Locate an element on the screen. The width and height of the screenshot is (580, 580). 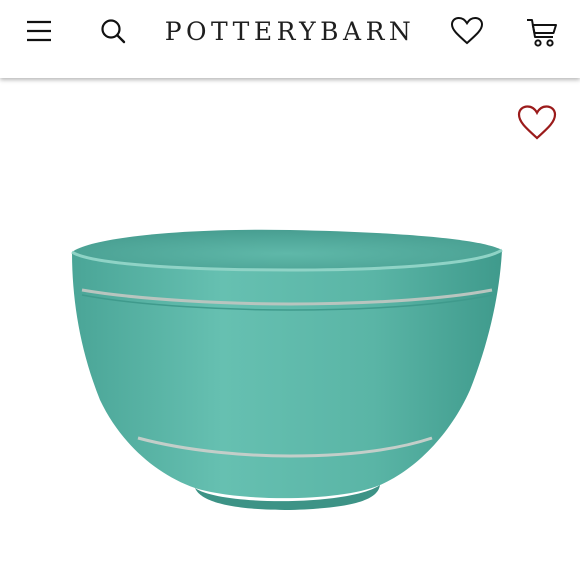
menu-button is located at coordinates (39, 31).